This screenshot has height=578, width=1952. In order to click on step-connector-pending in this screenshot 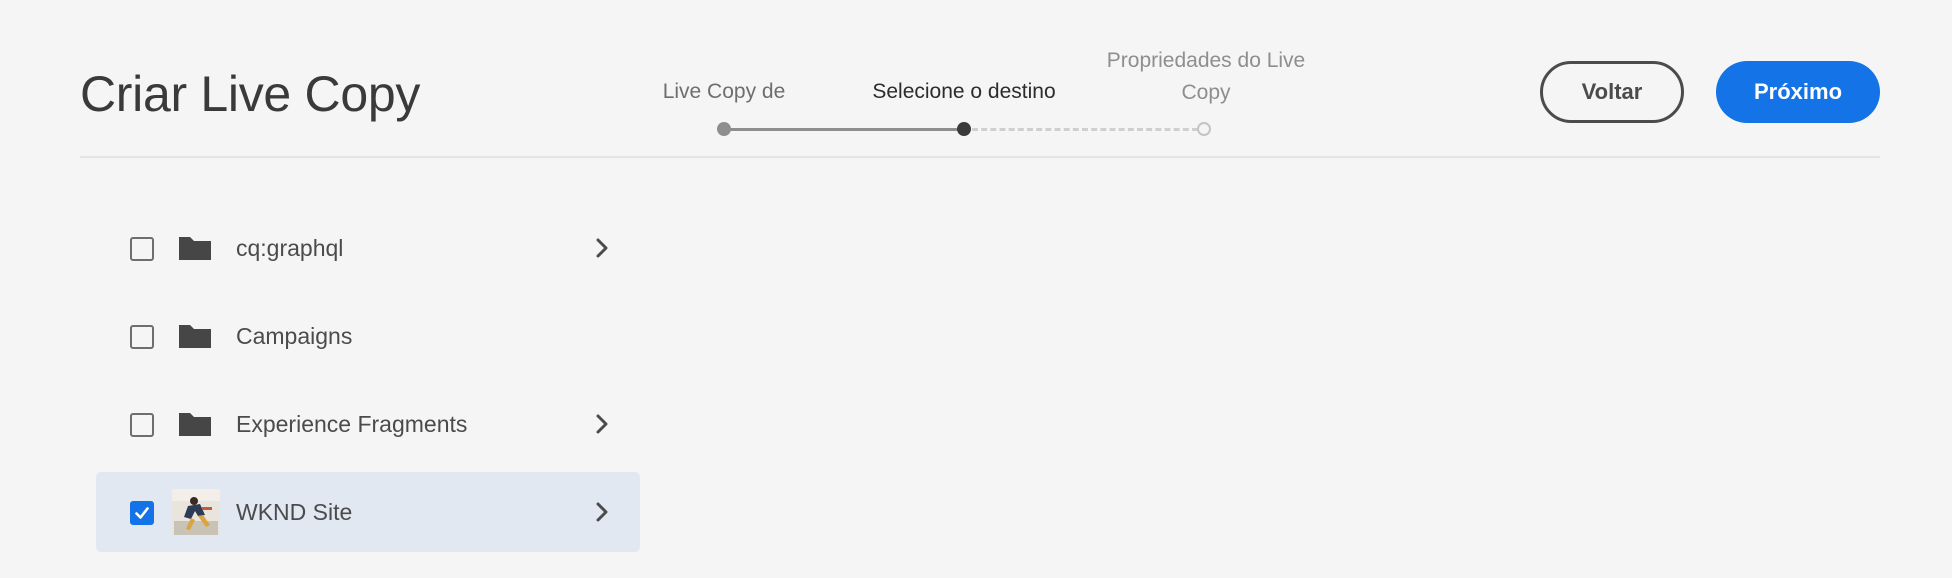, I will do `click(1085, 129)`.